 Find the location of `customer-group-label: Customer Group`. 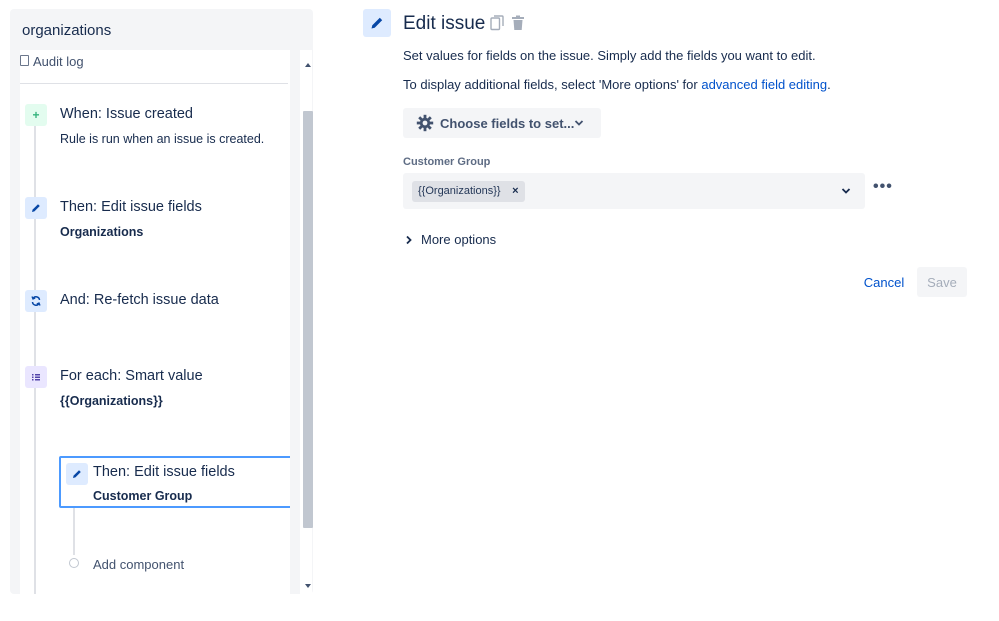

customer-group-label: Customer Group is located at coordinates (447, 162).